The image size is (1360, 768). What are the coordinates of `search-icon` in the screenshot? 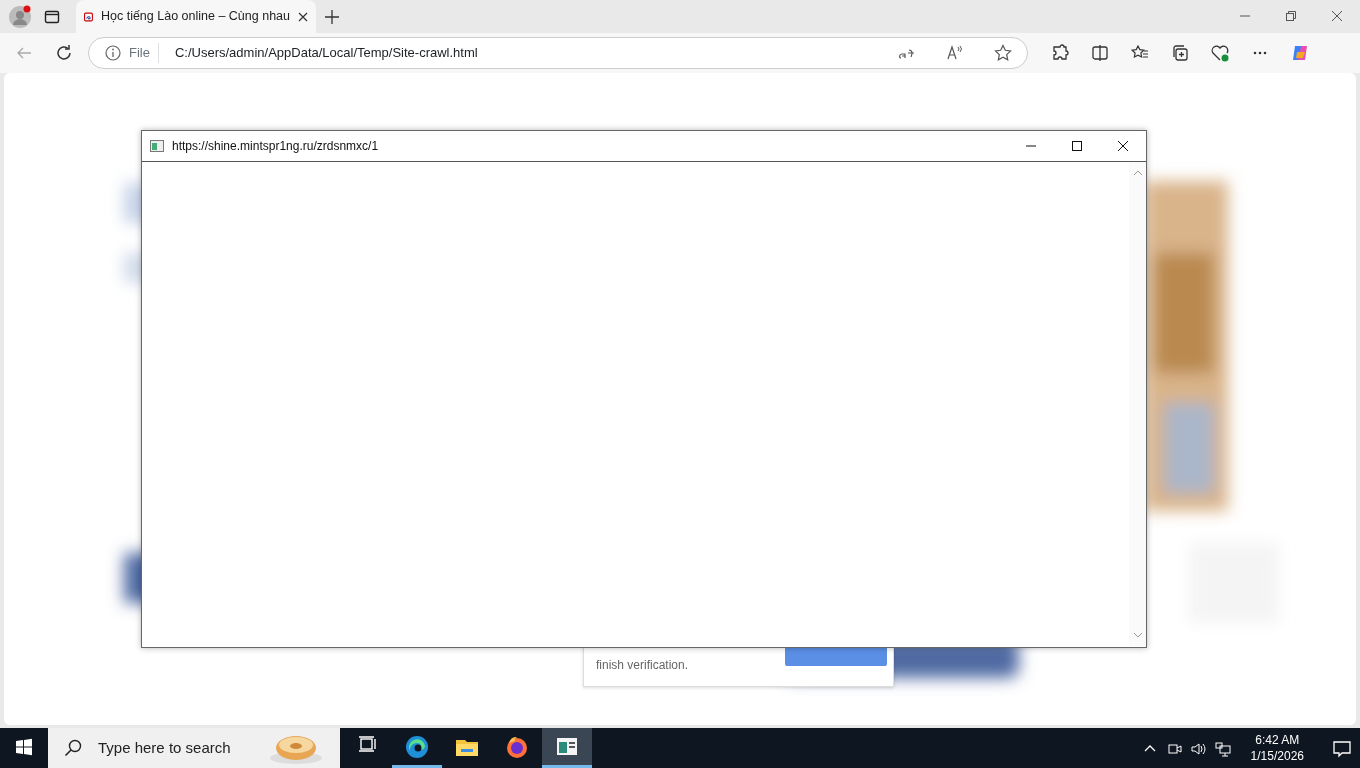 It's located at (73, 748).